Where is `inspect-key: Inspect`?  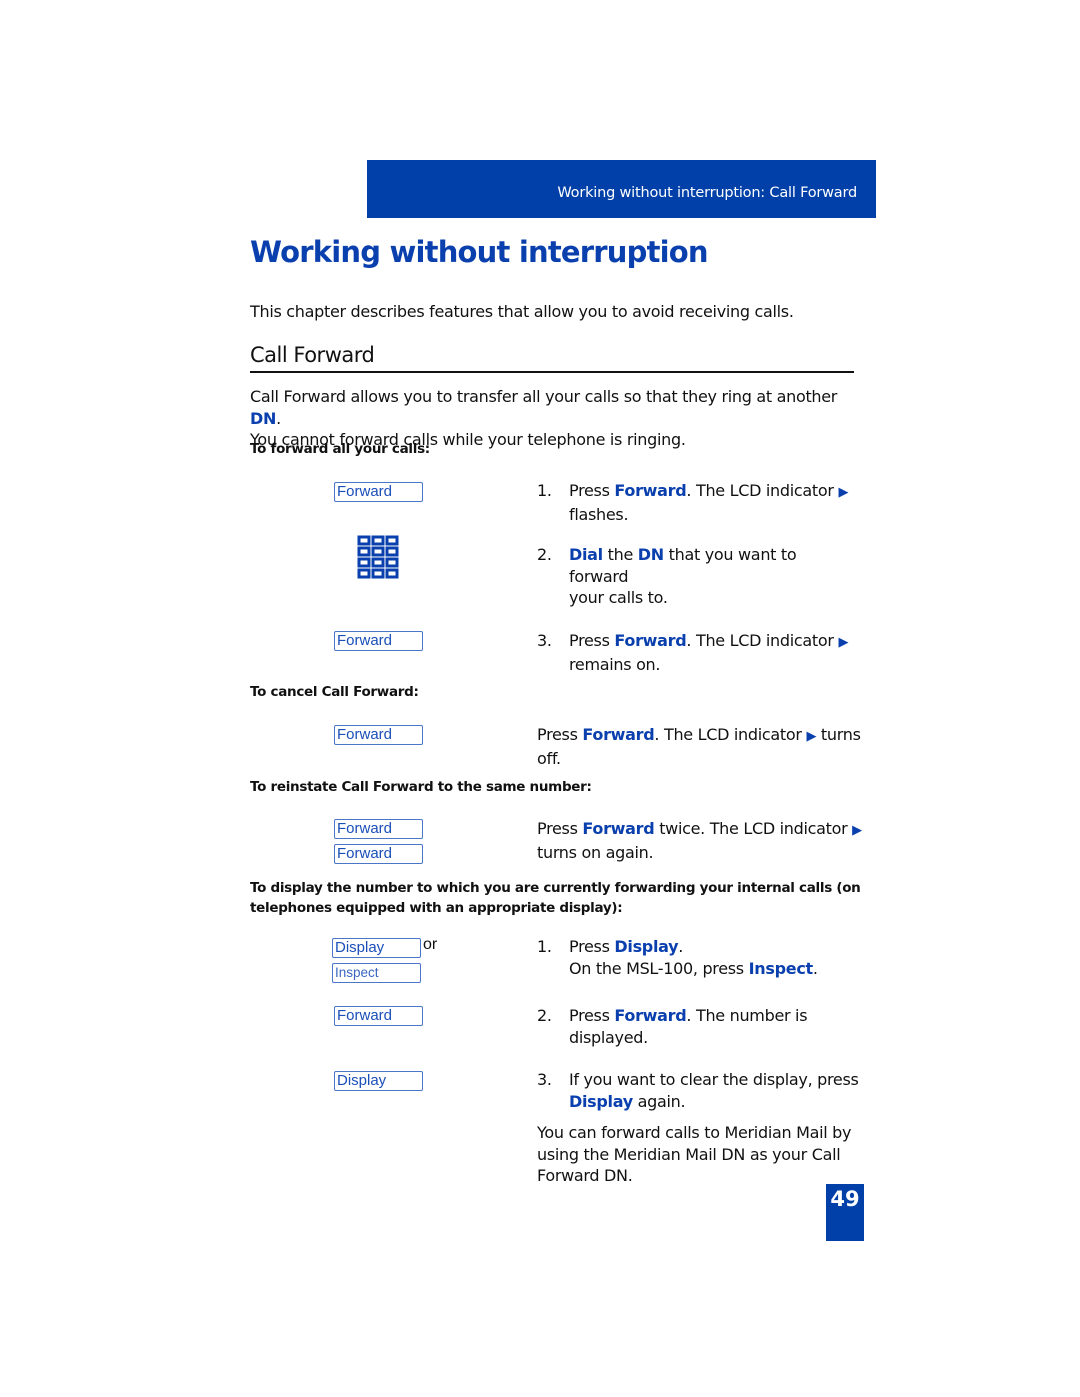 inspect-key: Inspect is located at coordinates (376, 973).